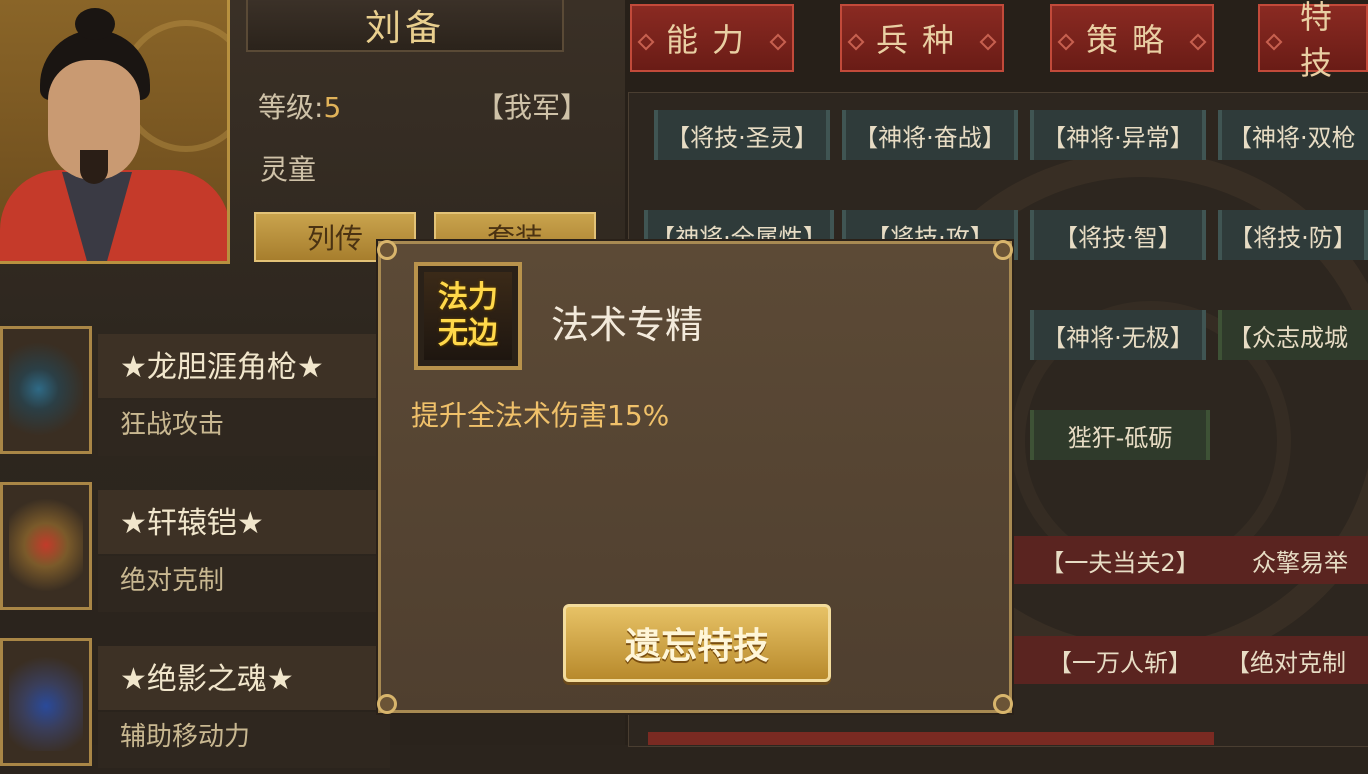 This screenshot has width=1368, height=774. What do you see at coordinates (288, 169) in the screenshot?
I see `hero-class: 灵童` at bounding box center [288, 169].